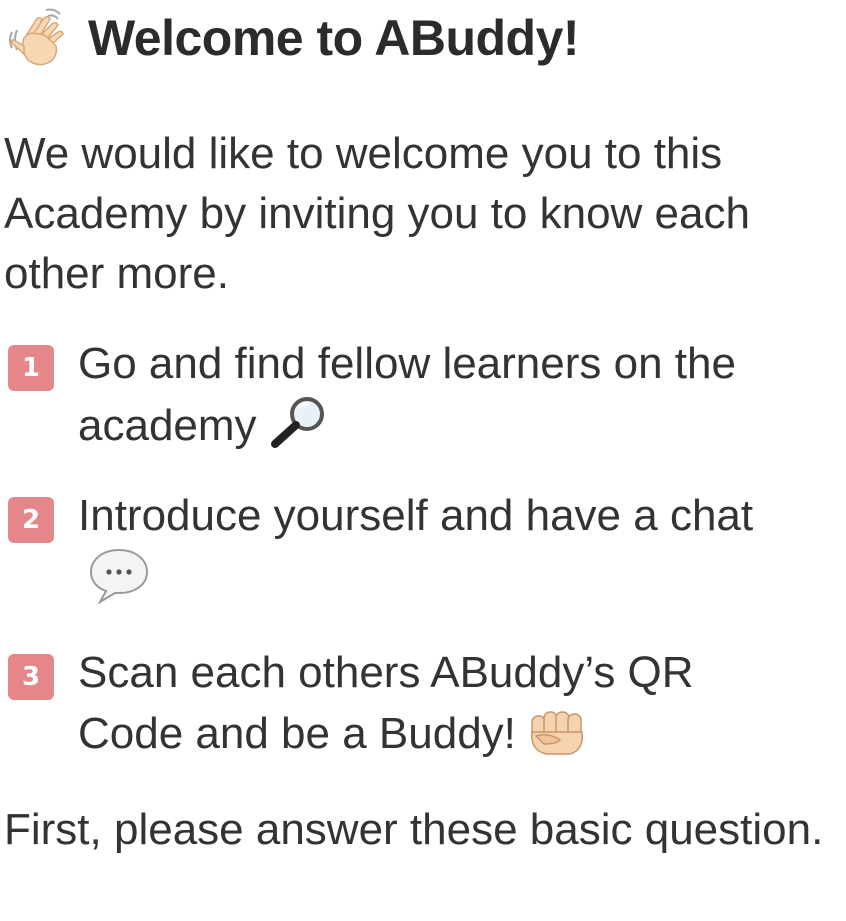 Image resolution: width=846 pixels, height=921 pixels. What do you see at coordinates (36, 37) in the screenshot?
I see `waving-hand-icon` at bounding box center [36, 37].